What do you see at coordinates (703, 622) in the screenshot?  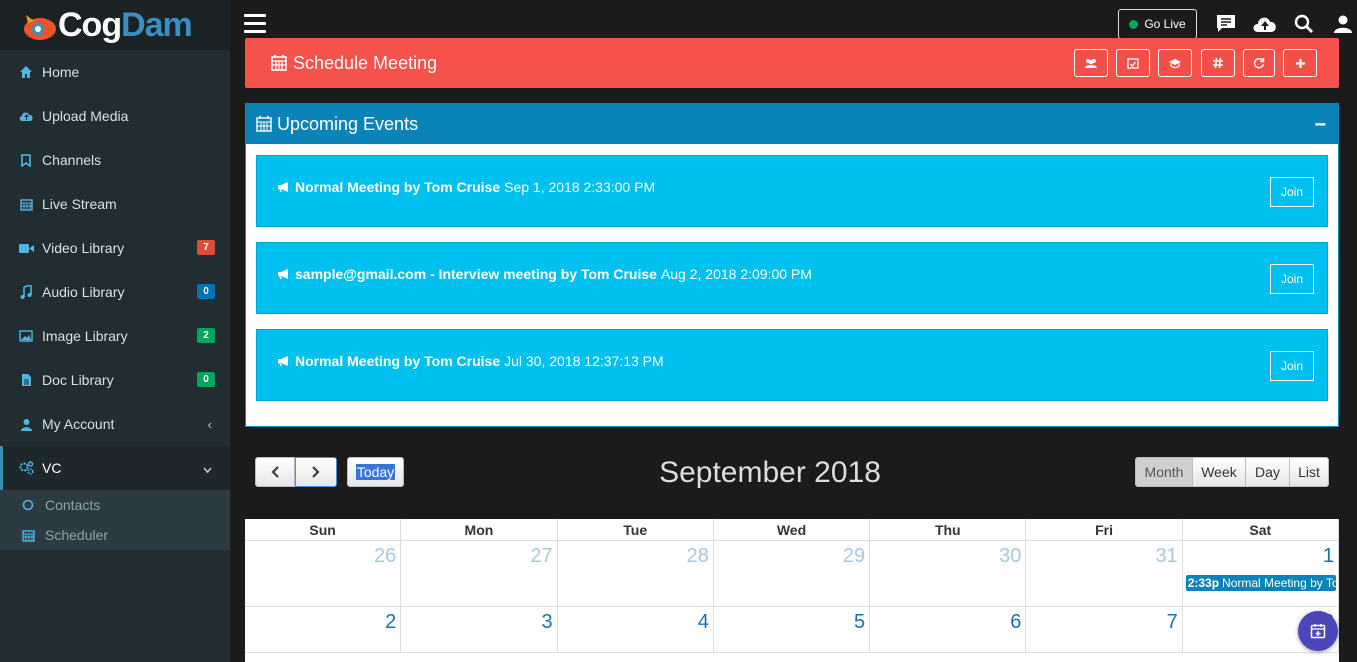 I see `day-number: 4` at bounding box center [703, 622].